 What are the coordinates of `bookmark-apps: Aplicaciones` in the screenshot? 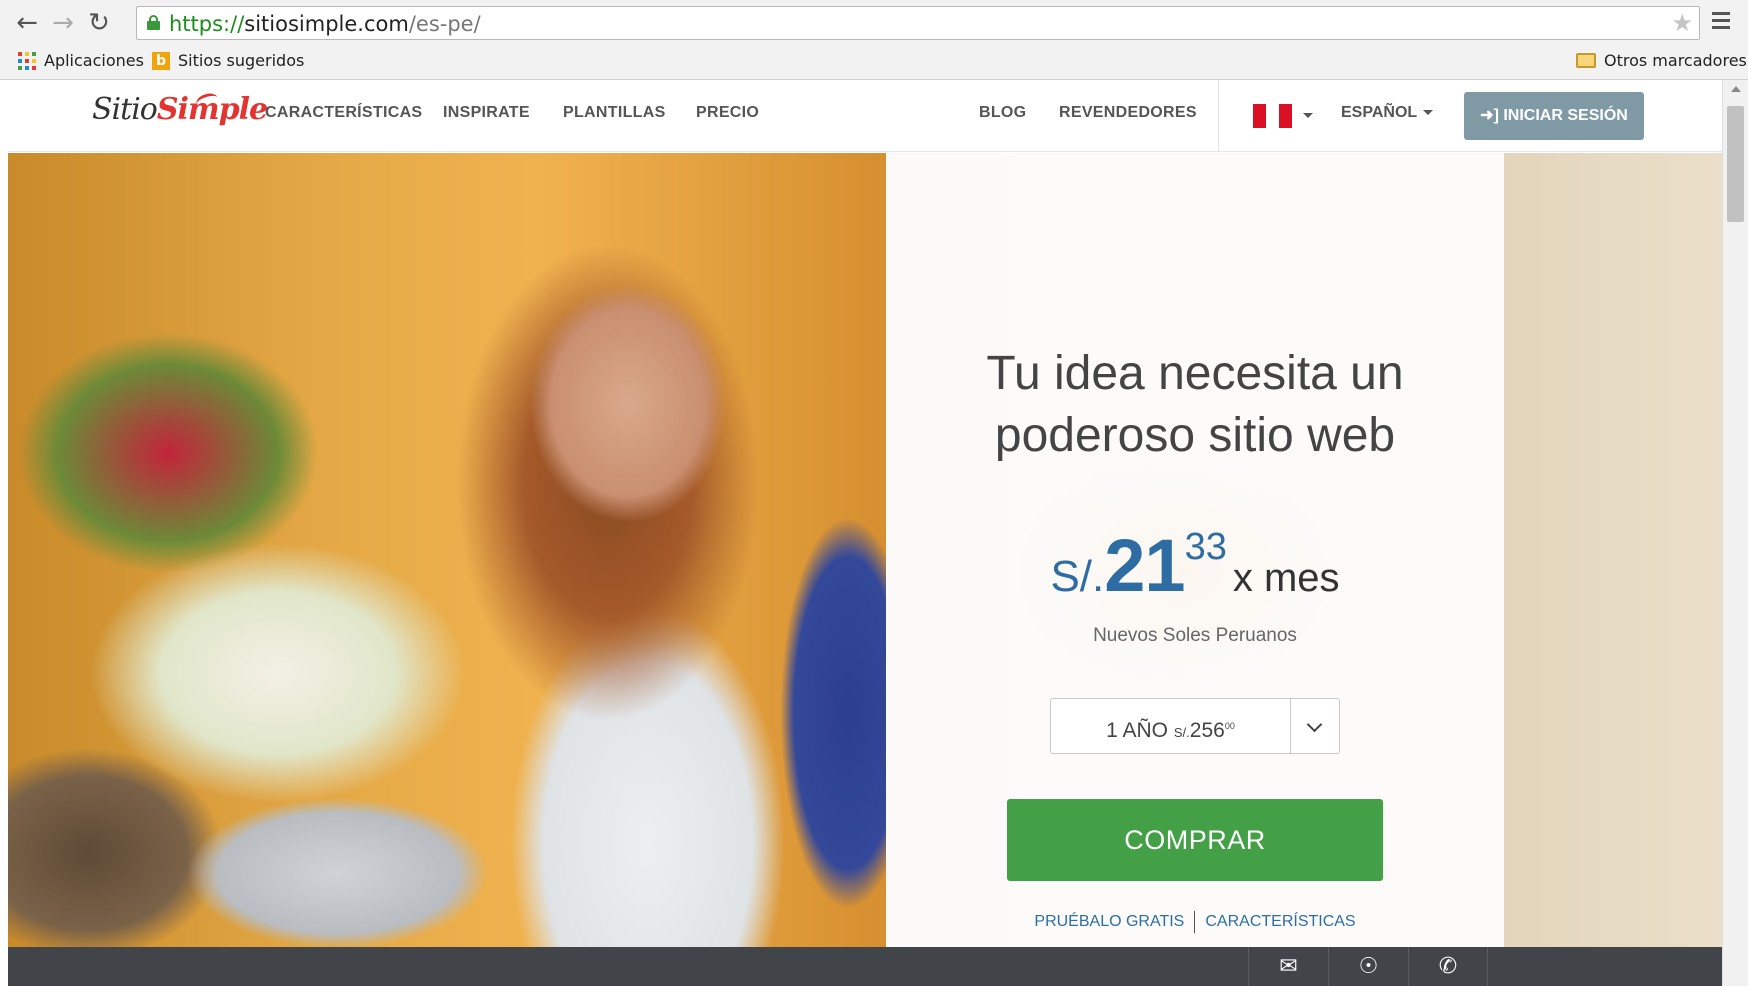 It's located at (81, 60).